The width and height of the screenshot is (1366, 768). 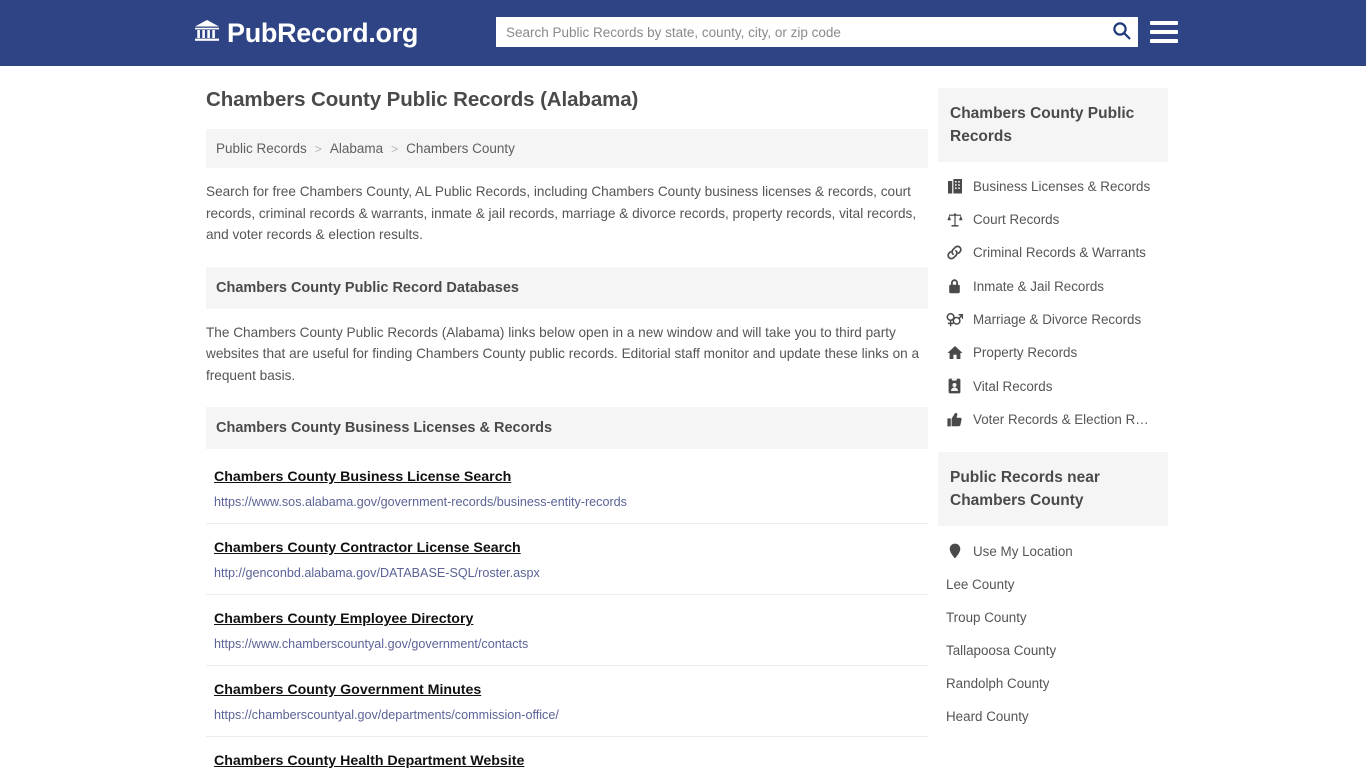 What do you see at coordinates (954, 219) in the screenshot?
I see `balance-scale-icon` at bounding box center [954, 219].